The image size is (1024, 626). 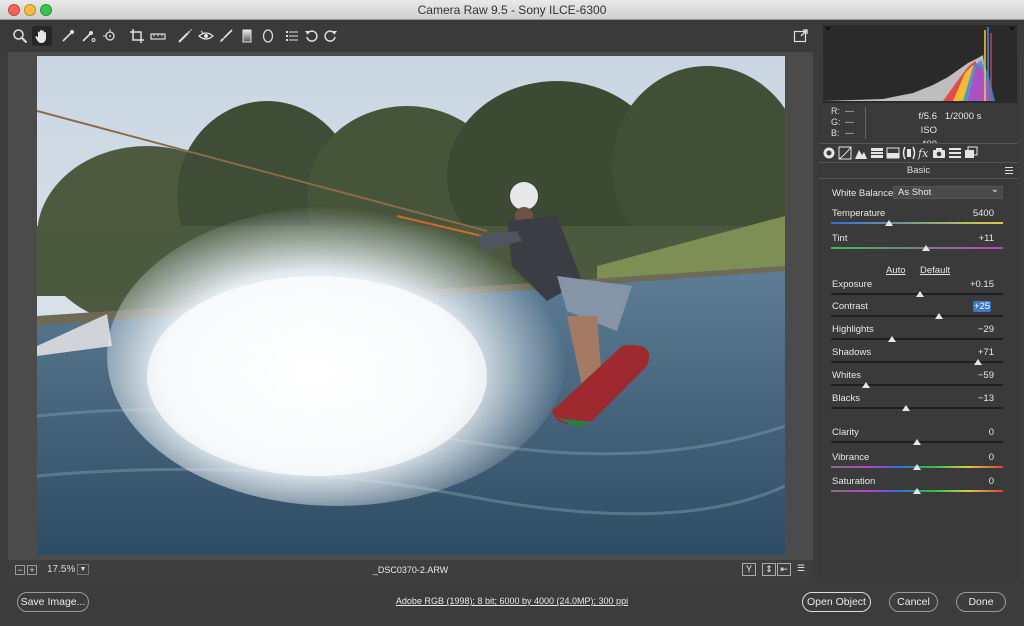 I want to click on done-button: Done, so click(x=981, y=602).